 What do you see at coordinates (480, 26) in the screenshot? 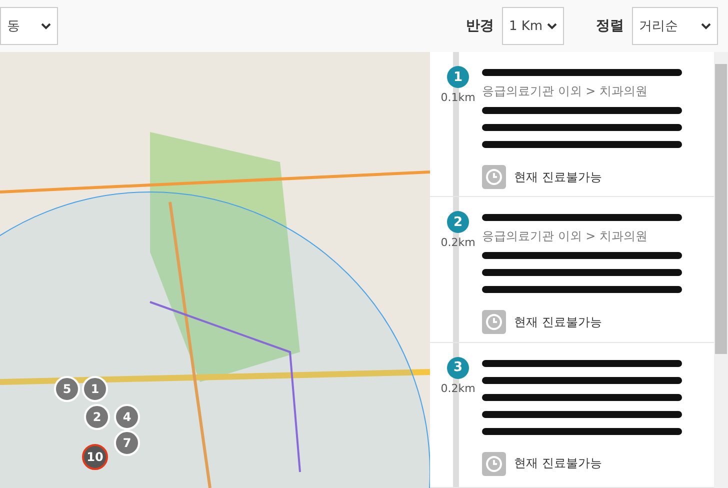
I see `radius-label: 반경` at bounding box center [480, 26].